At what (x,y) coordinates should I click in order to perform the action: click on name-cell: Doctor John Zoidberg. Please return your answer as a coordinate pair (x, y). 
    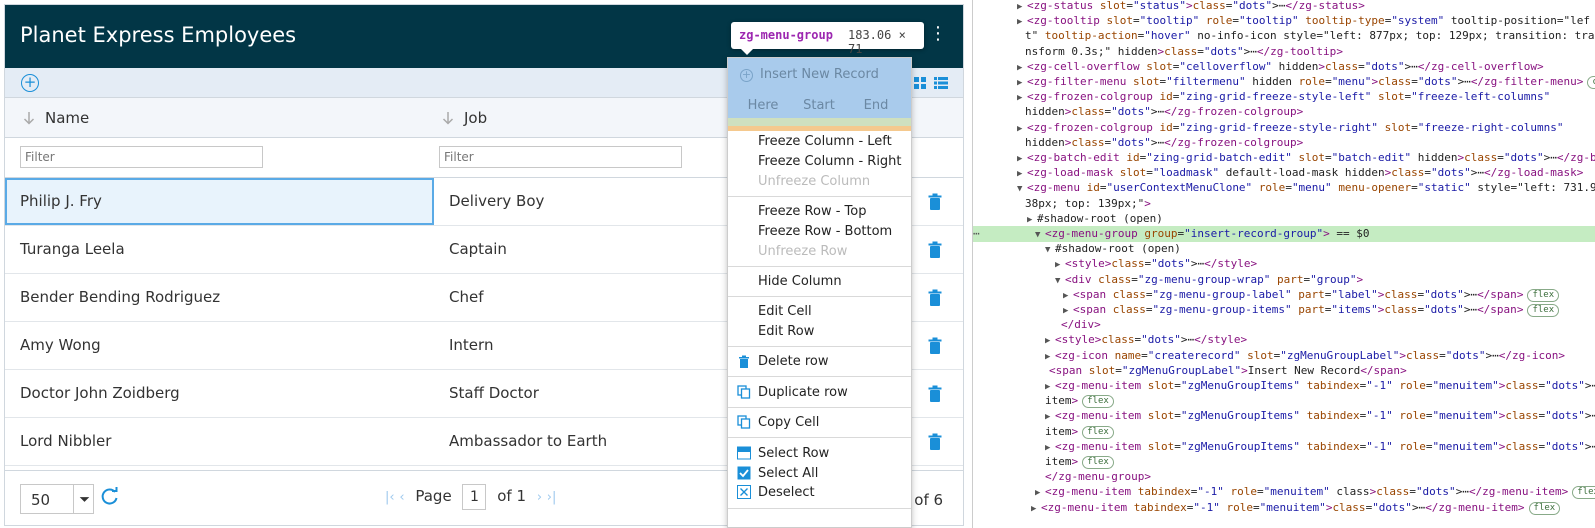
    Looking at the image, I should click on (219, 393).